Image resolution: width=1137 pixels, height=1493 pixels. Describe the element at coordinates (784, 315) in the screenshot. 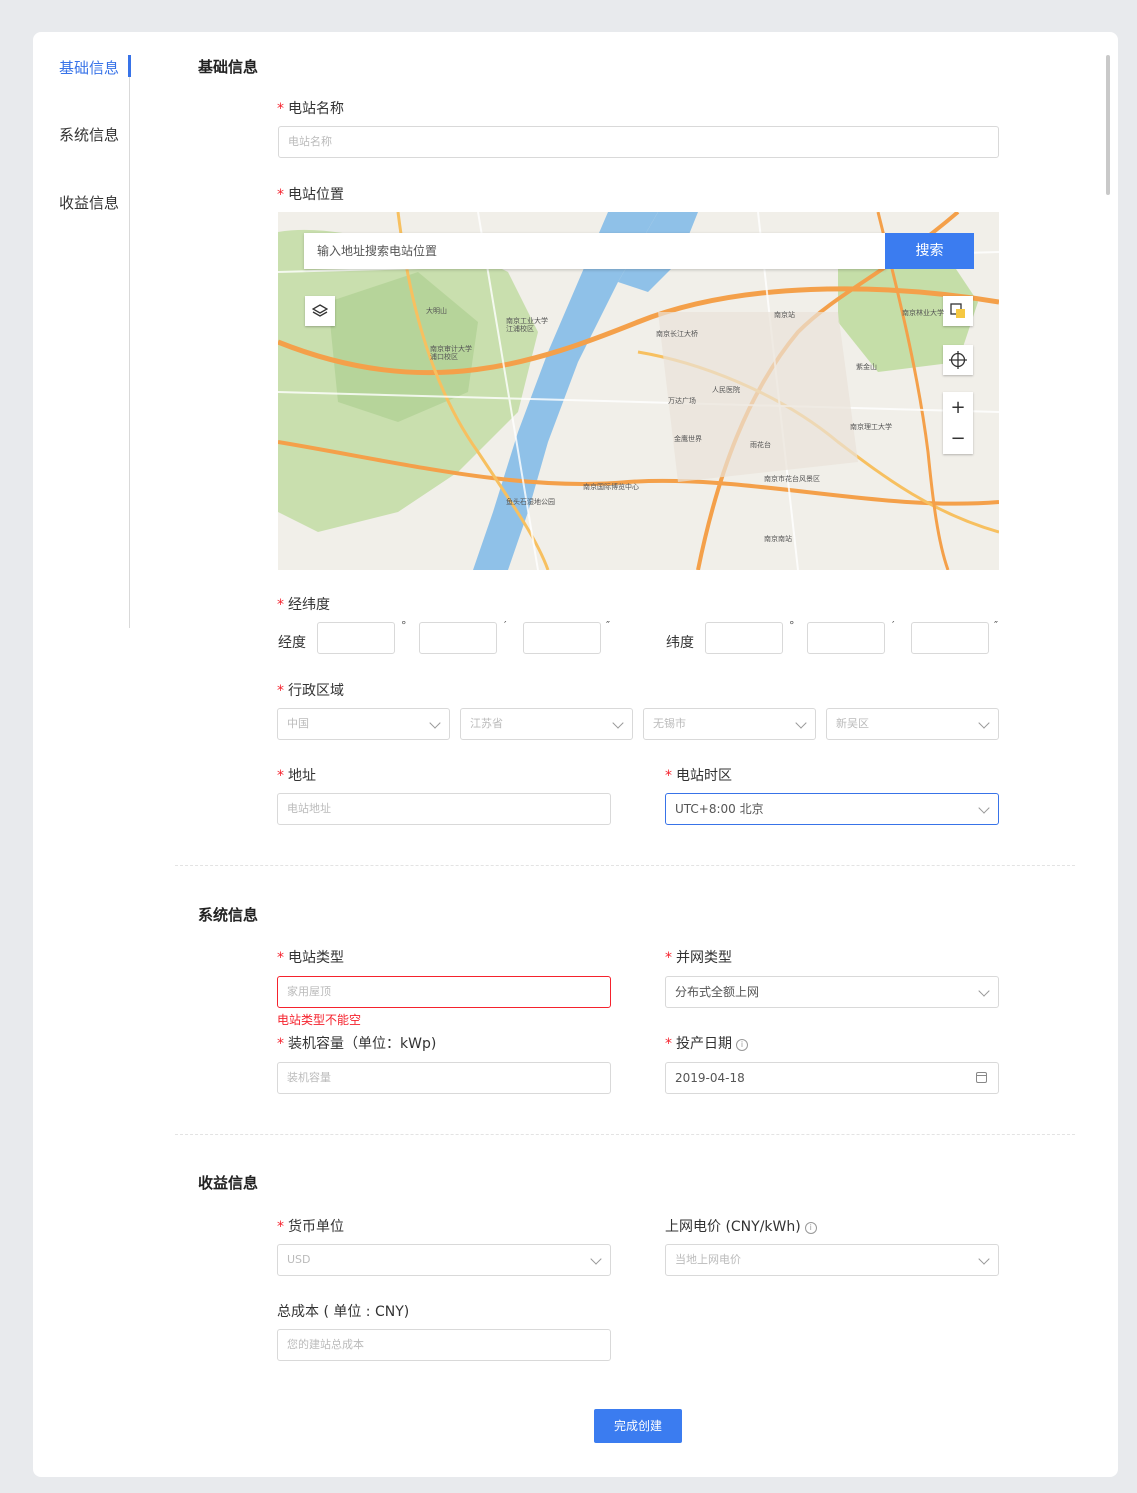

I see `map-place-label: 南京站` at that location.